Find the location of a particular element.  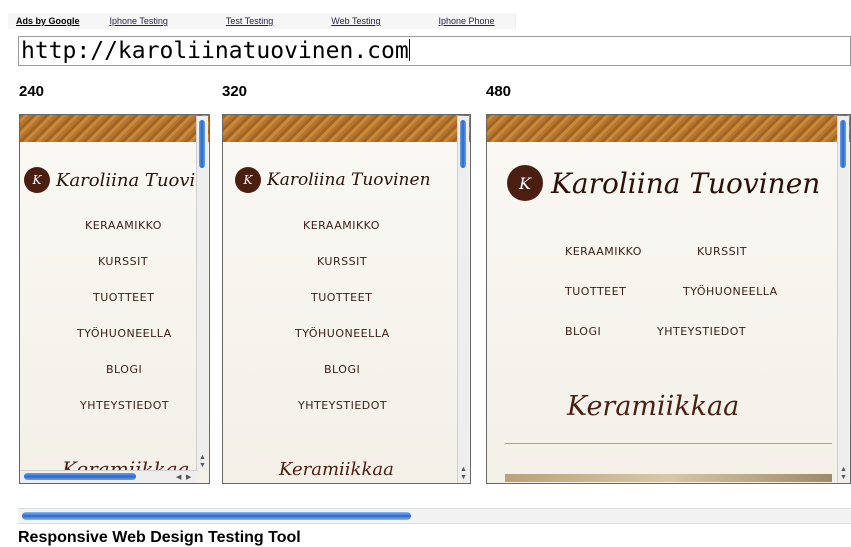

viewport-label-320: 320 is located at coordinates (235, 91).